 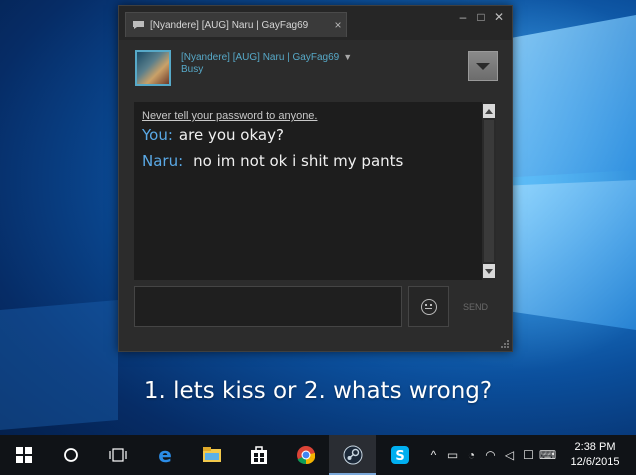 I want to click on network-icon: ◔, so click(x=471, y=455).